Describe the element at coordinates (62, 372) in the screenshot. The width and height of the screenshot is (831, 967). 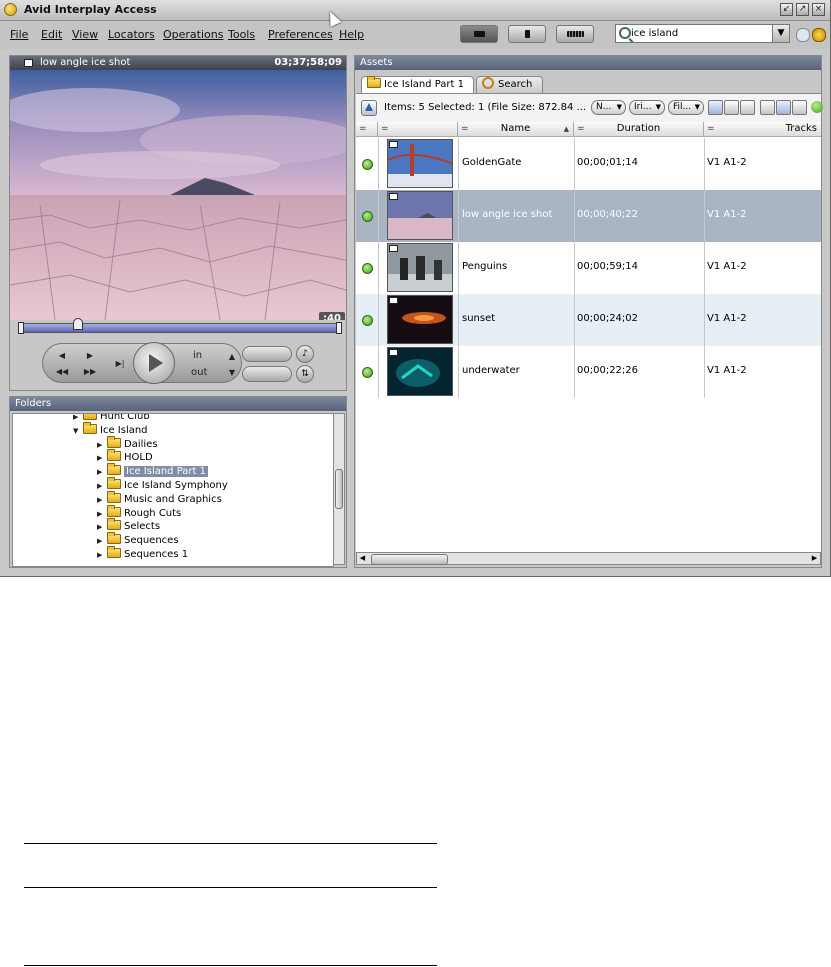
I see `rewind-icon: ◀◀` at that location.